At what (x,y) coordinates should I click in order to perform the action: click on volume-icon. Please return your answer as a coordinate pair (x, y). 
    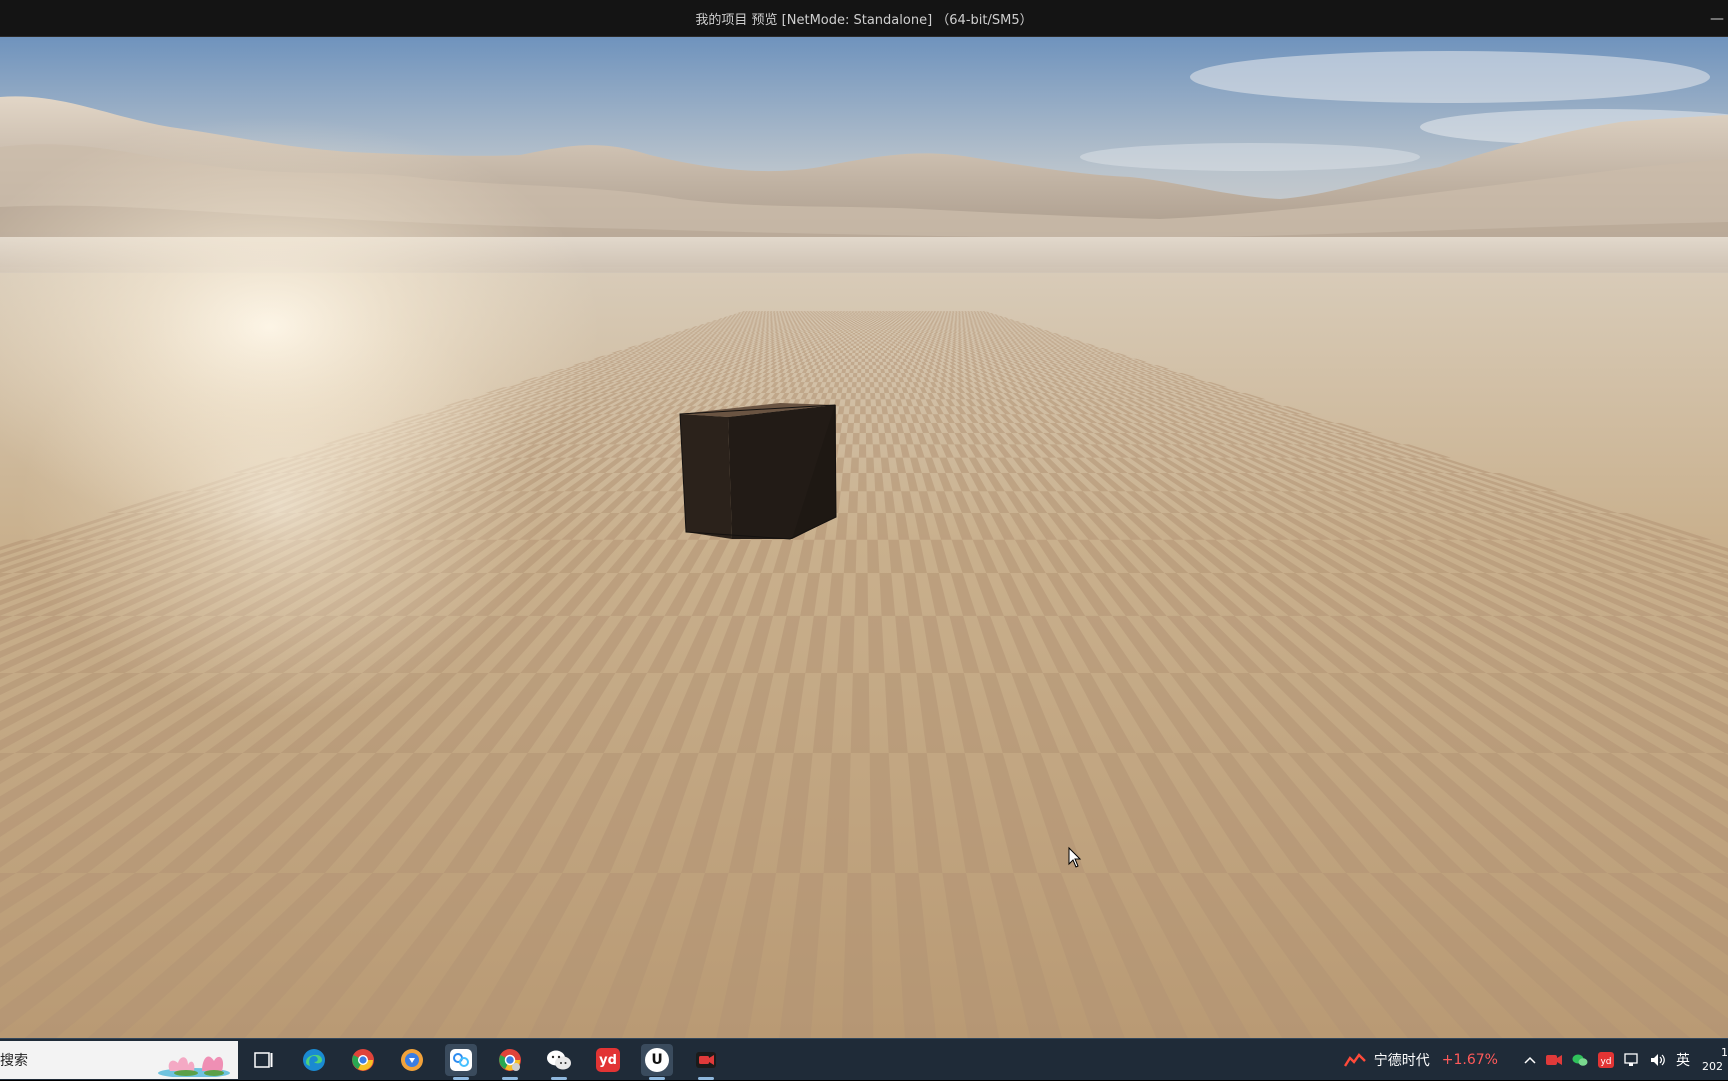
    Looking at the image, I should click on (1658, 1060).